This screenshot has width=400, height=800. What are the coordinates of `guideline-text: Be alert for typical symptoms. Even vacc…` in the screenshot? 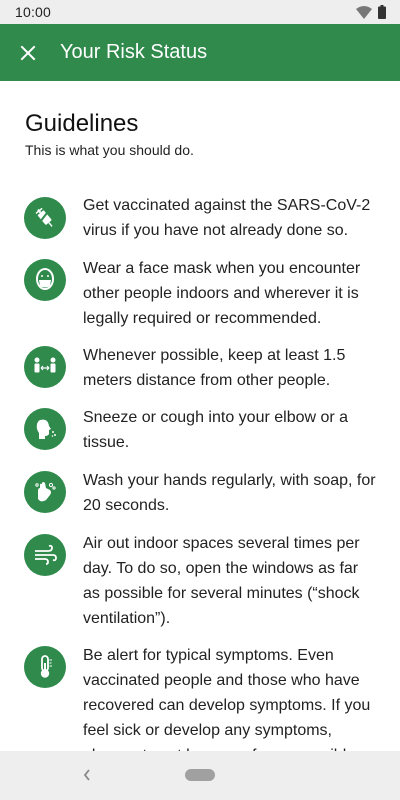 It's located at (227, 699).